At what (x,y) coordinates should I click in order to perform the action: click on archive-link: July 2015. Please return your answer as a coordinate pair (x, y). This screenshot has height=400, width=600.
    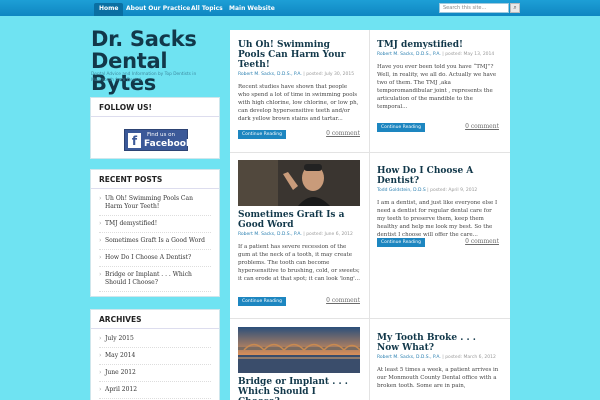
    Looking at the image, I should click on (155, 339).